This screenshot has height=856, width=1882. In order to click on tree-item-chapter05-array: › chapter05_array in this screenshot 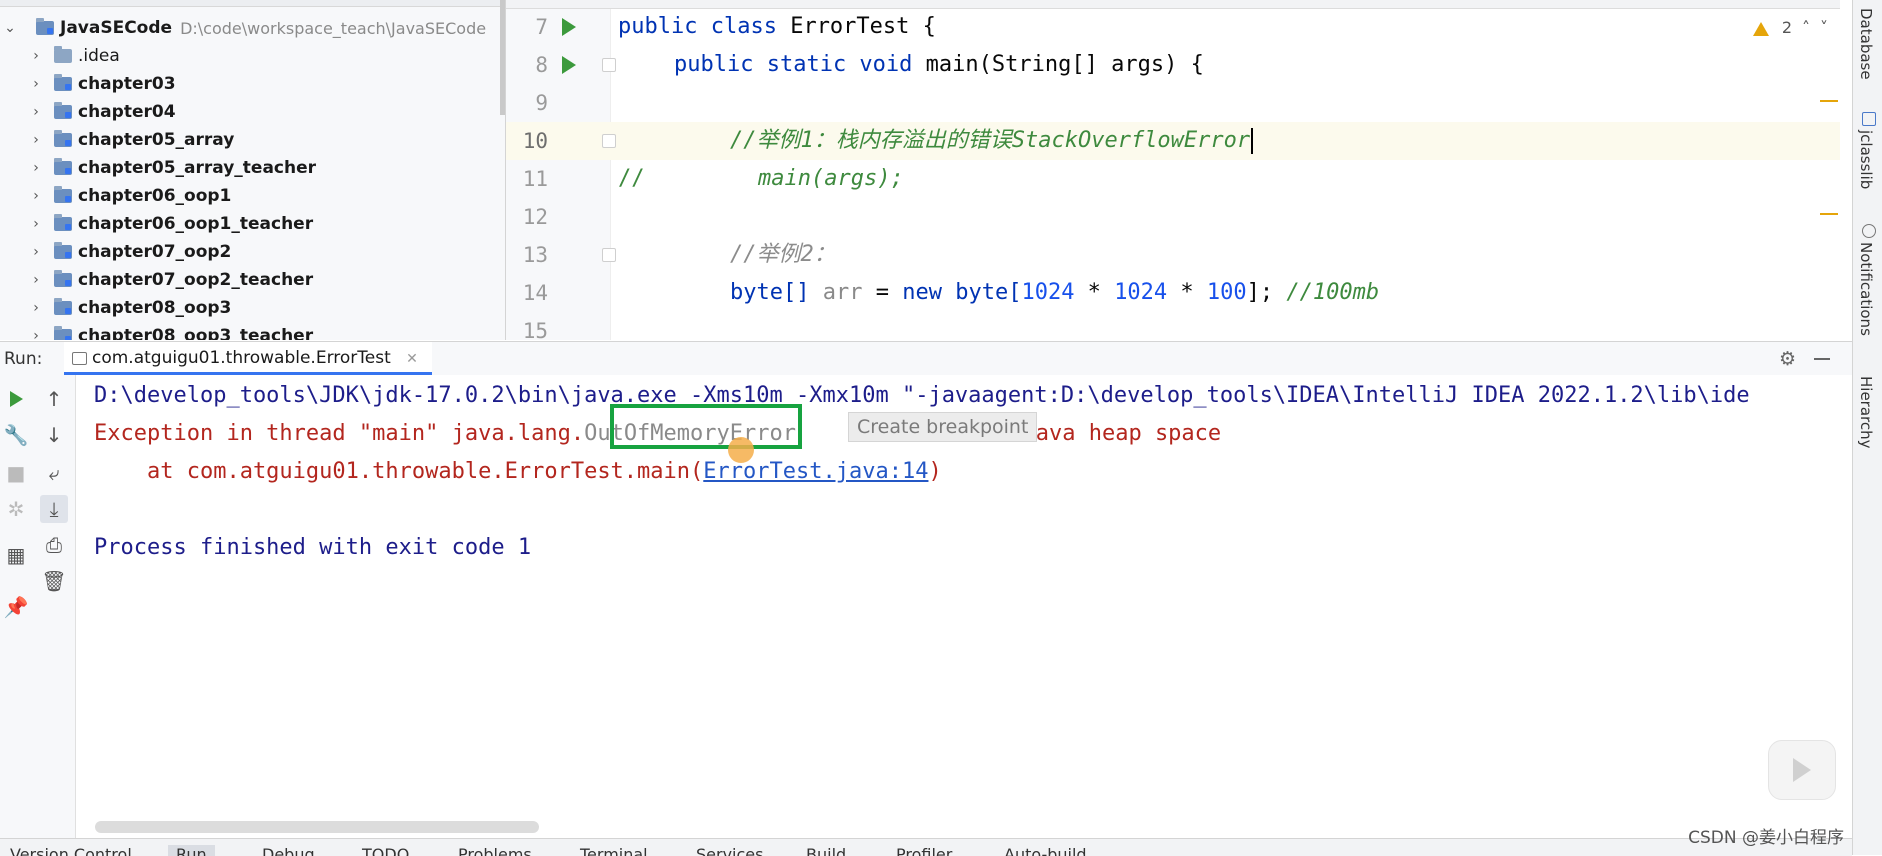, I will do `click(250, 140)`.